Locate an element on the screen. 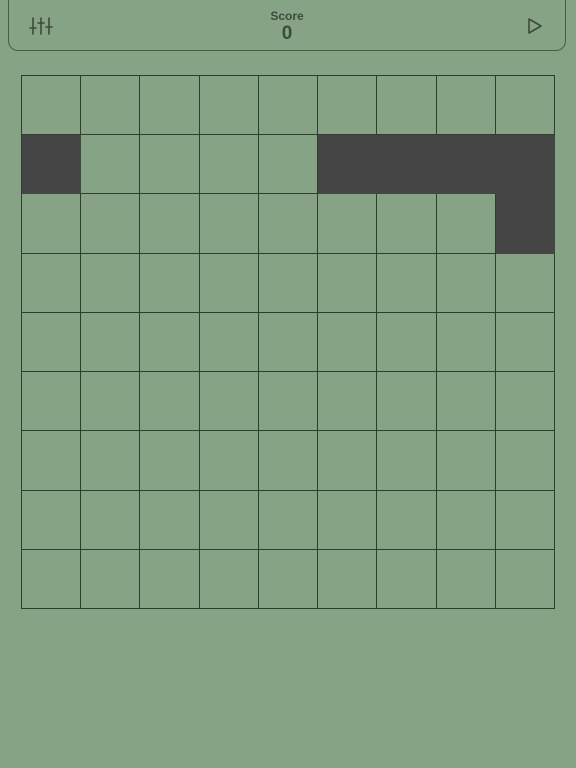  score-label: Score is located at coordinates (287, 16).